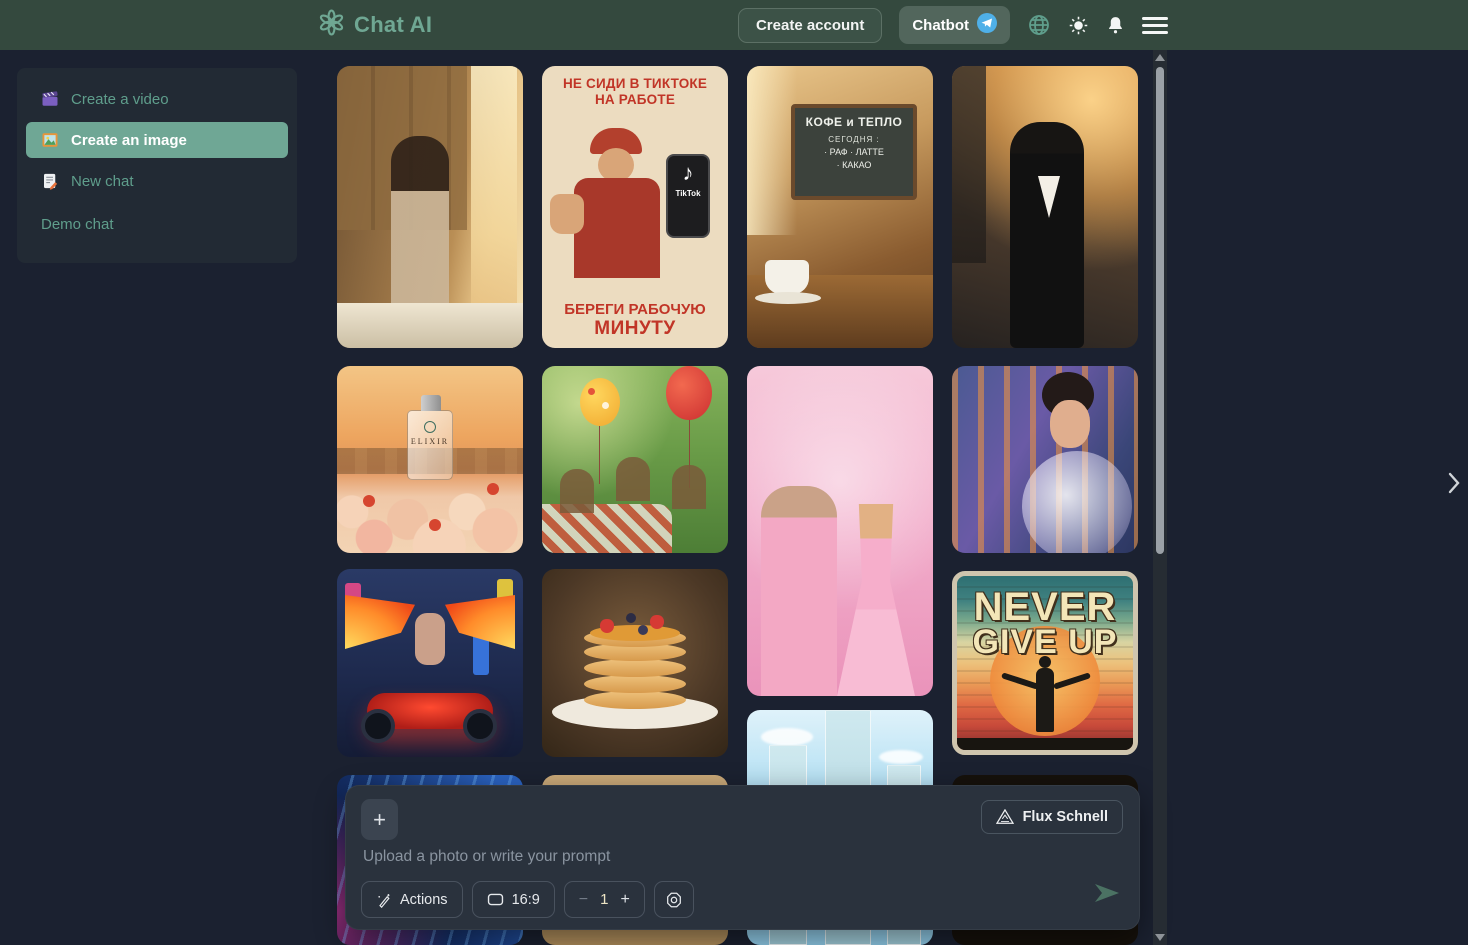 Image resolution: width=1468 pixels, height=945 pixels. What do you see at coordinates (1160, 937) in the screenshot?
I see `scroll-down-arrow` at bounding box center [1160, 937].